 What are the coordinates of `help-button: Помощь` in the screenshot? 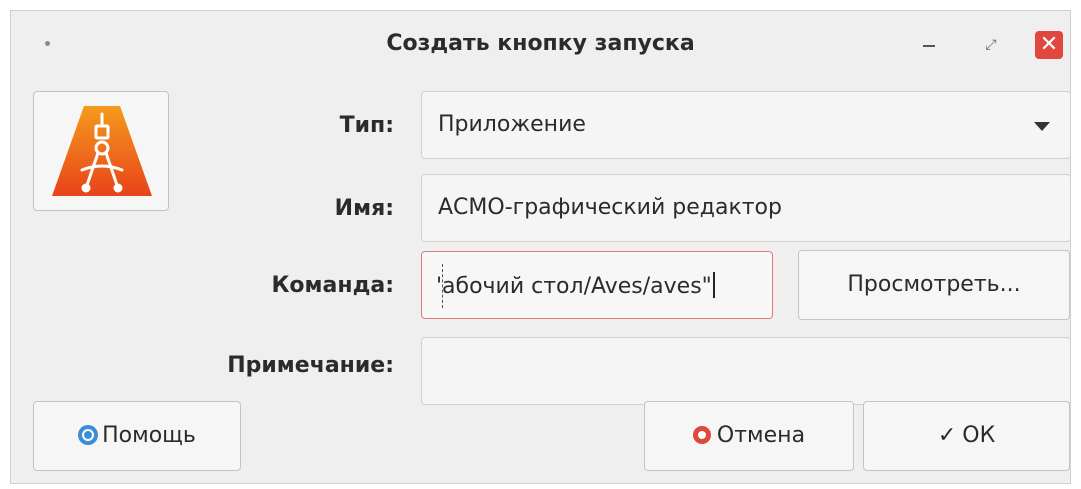 It's located at (137, 436).